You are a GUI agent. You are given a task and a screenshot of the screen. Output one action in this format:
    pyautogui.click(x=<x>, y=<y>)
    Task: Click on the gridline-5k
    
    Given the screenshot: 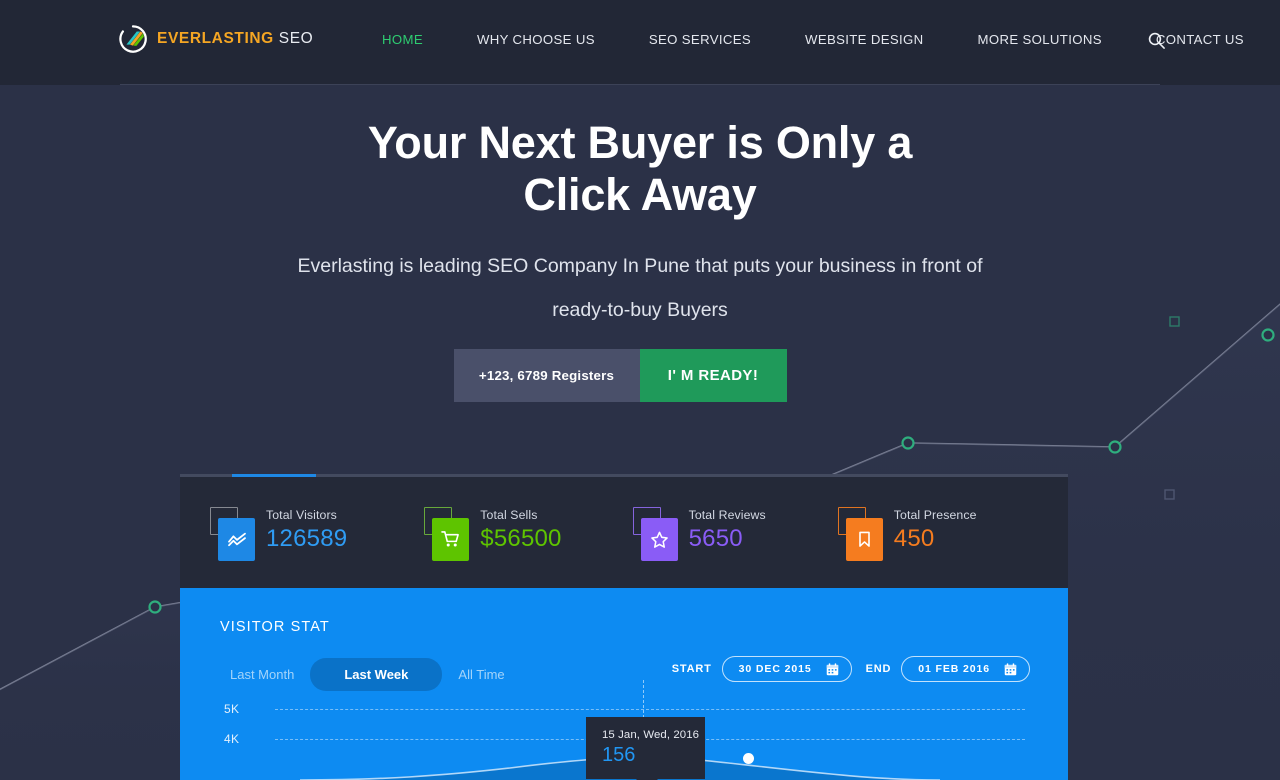 What is the action you would take?
    pyautogui.click(x=650, y=709)
    